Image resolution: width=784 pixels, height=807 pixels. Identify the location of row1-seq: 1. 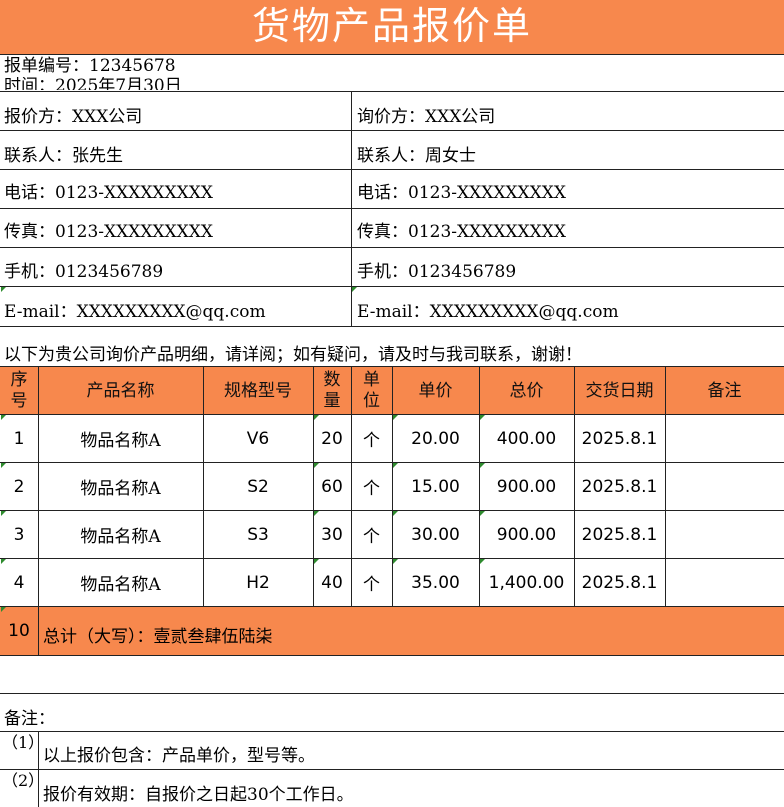
(19, 438).